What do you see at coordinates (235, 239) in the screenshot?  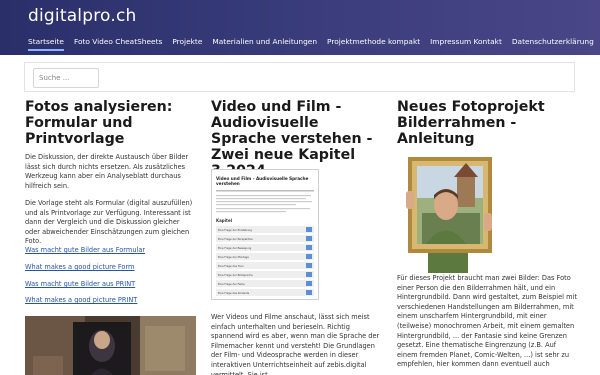 I see `svg-text: Eine Frage der Perspektive` at bounding box center [235, 239].